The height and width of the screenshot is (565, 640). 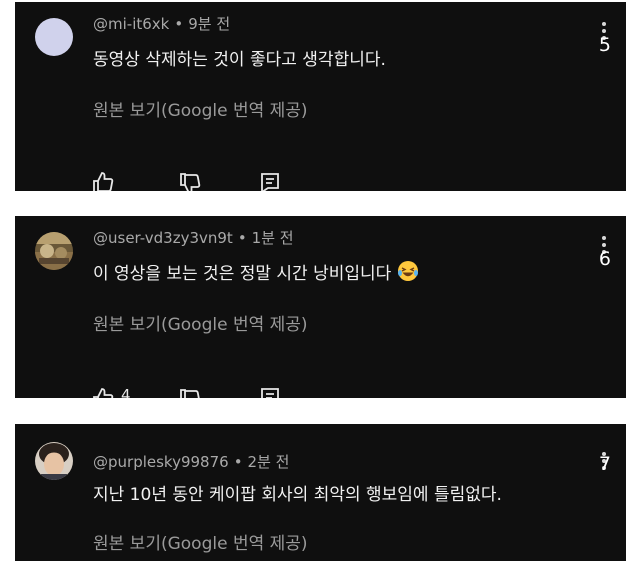 What do you see at coordinates (126, 392) in the screenshot?
I see `like-count: 4` at bounding box center [126, 392].